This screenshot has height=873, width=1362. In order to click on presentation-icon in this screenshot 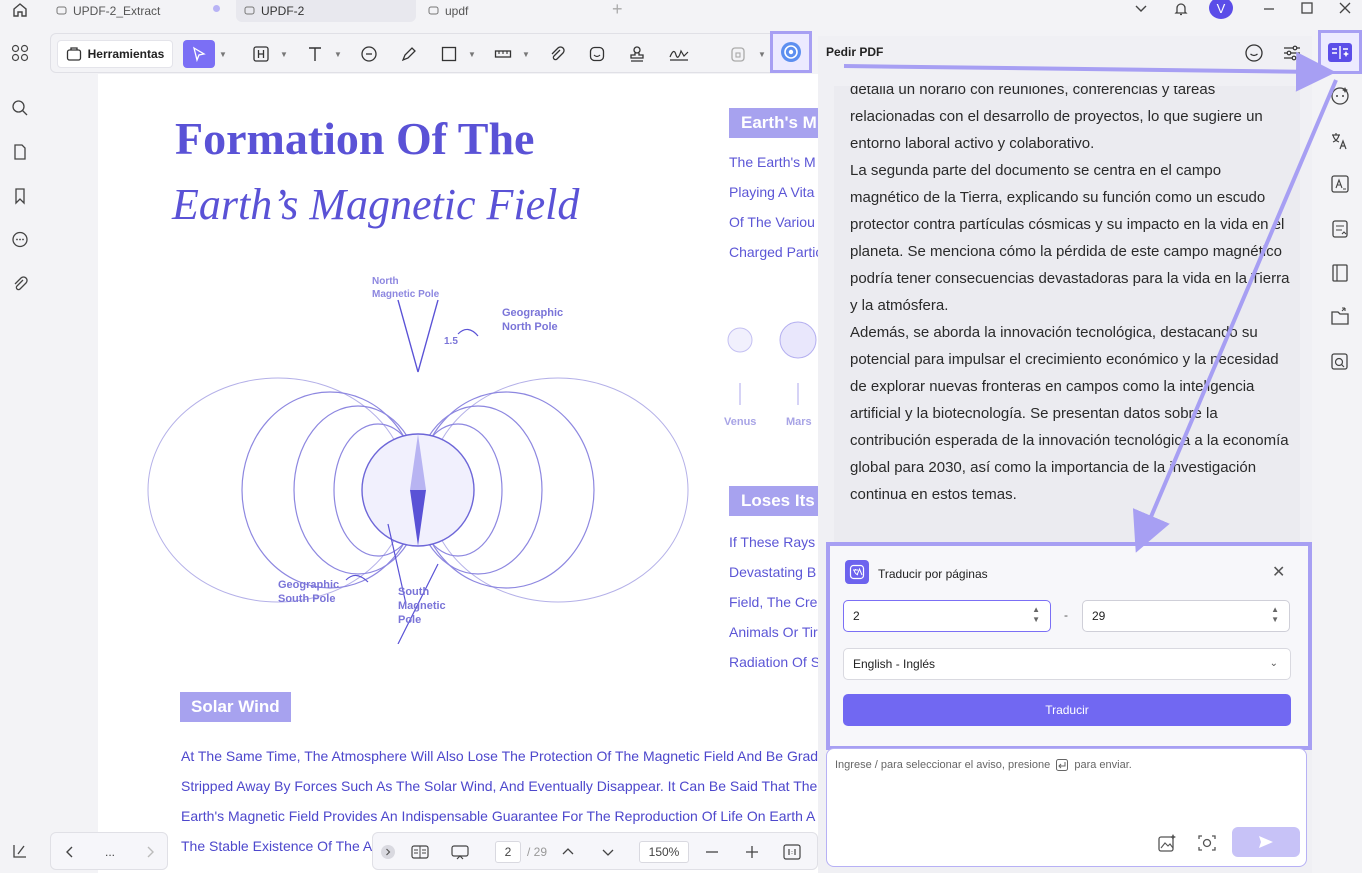, I will do `click(460, 852)`.